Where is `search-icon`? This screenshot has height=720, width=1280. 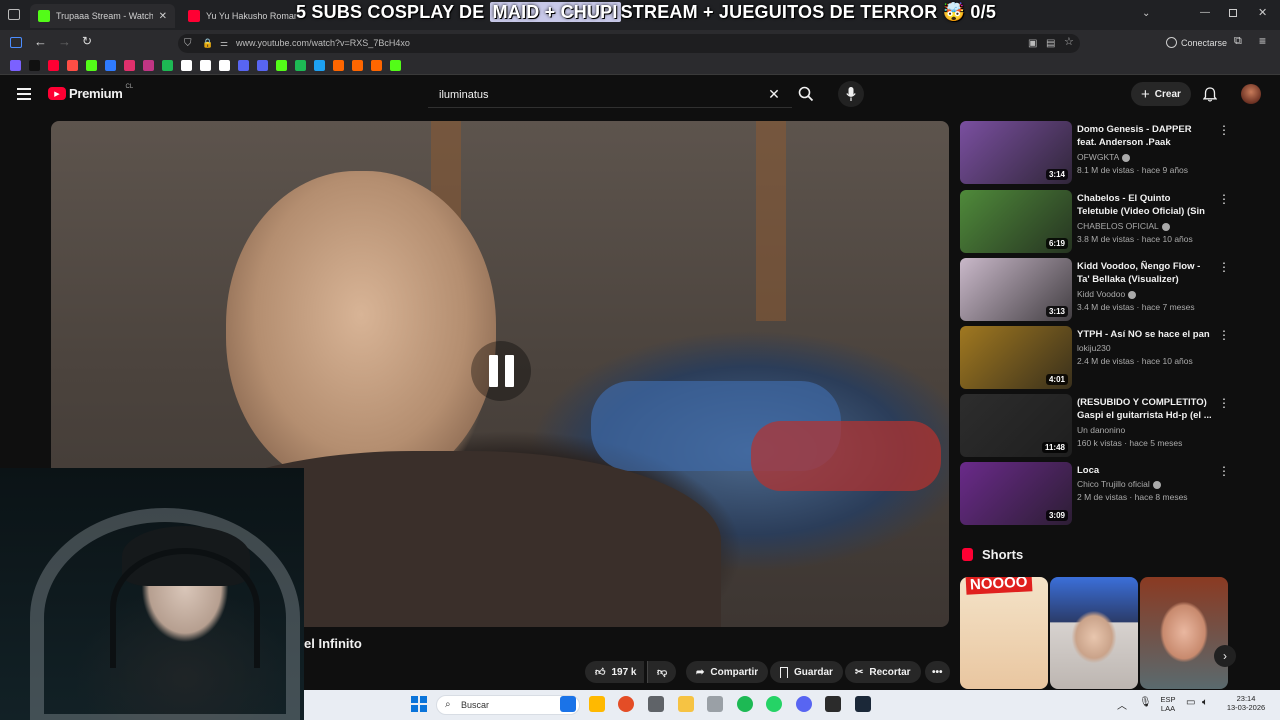
search-icon is located at coordinates (806, 94).